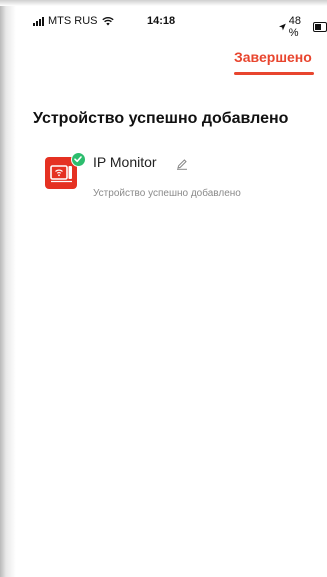  I want to click on location-arrow-icon, so click(282, 27).